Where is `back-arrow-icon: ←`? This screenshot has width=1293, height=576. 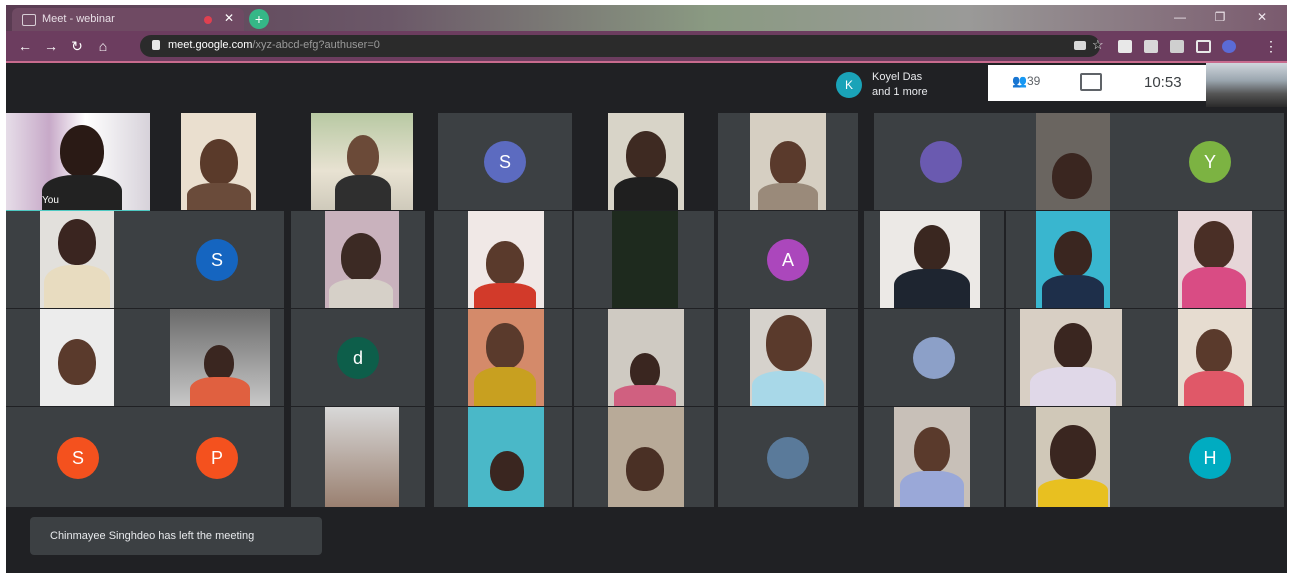
back-arrow-icon: ← is located at coordinates (25, 46).